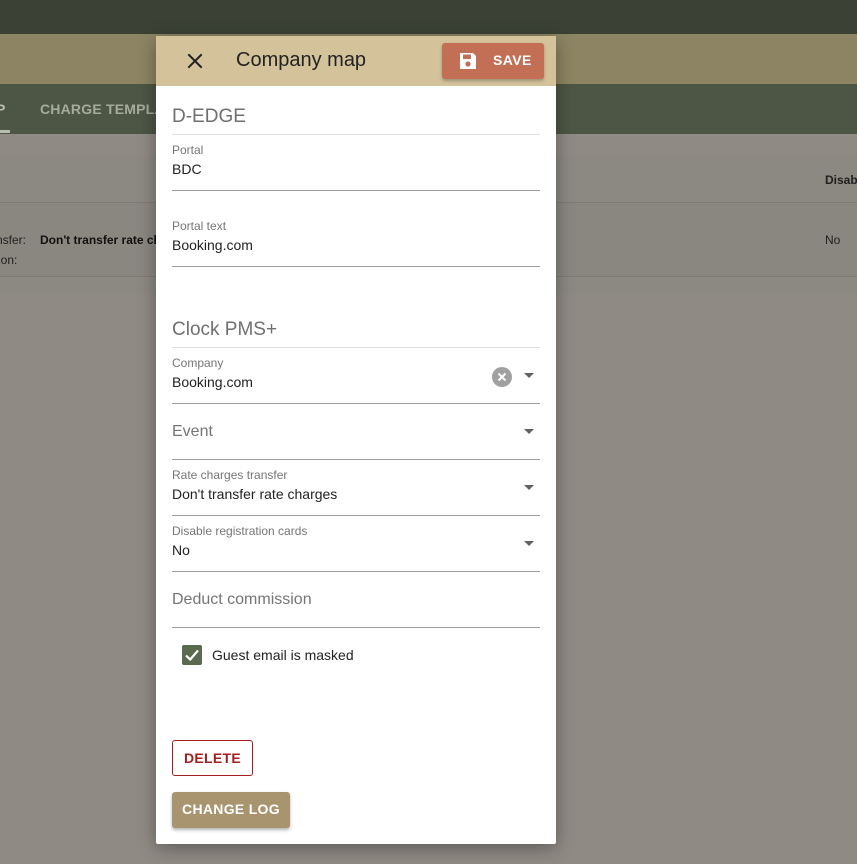 The height and width of the screenshot is (864, 857). I want to click on close-button, so click(195, 61).